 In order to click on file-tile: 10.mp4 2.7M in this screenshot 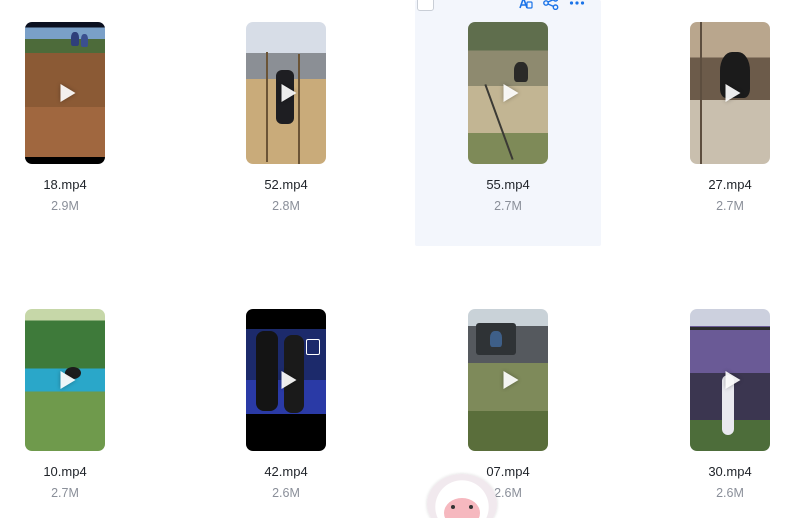, I will do `click(79, 402)`.